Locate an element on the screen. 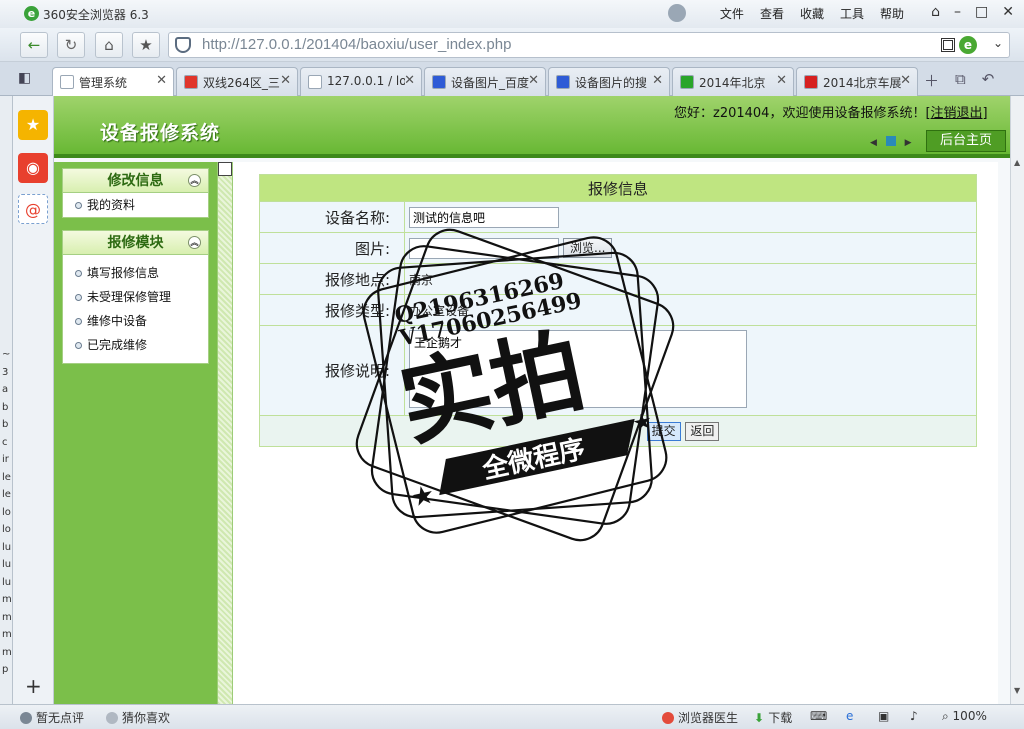 The image size is (1024, 729). splitter-toggle is located at coordinates (225, 169).